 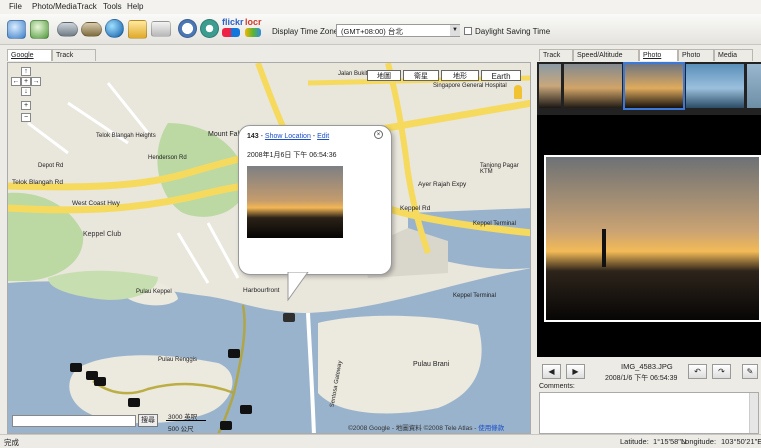 I want to click on show-location-link: Show Location, so click(x=288, y=136).